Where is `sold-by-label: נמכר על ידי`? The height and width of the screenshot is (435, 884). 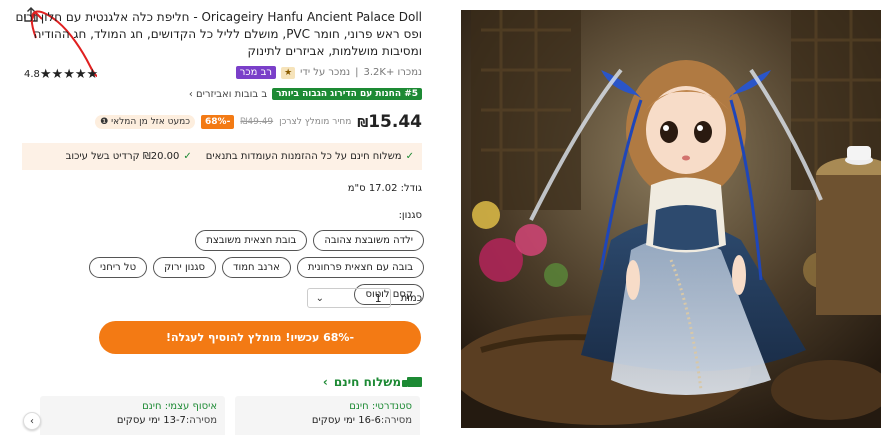
sold-by-label: נמכר על ידי is located at coordinates (325, 72).